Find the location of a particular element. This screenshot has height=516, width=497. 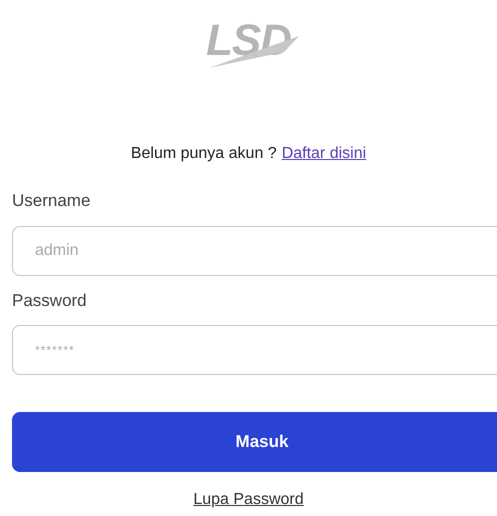

signup-link: Daftar disini is located at coordinates (324, 154).